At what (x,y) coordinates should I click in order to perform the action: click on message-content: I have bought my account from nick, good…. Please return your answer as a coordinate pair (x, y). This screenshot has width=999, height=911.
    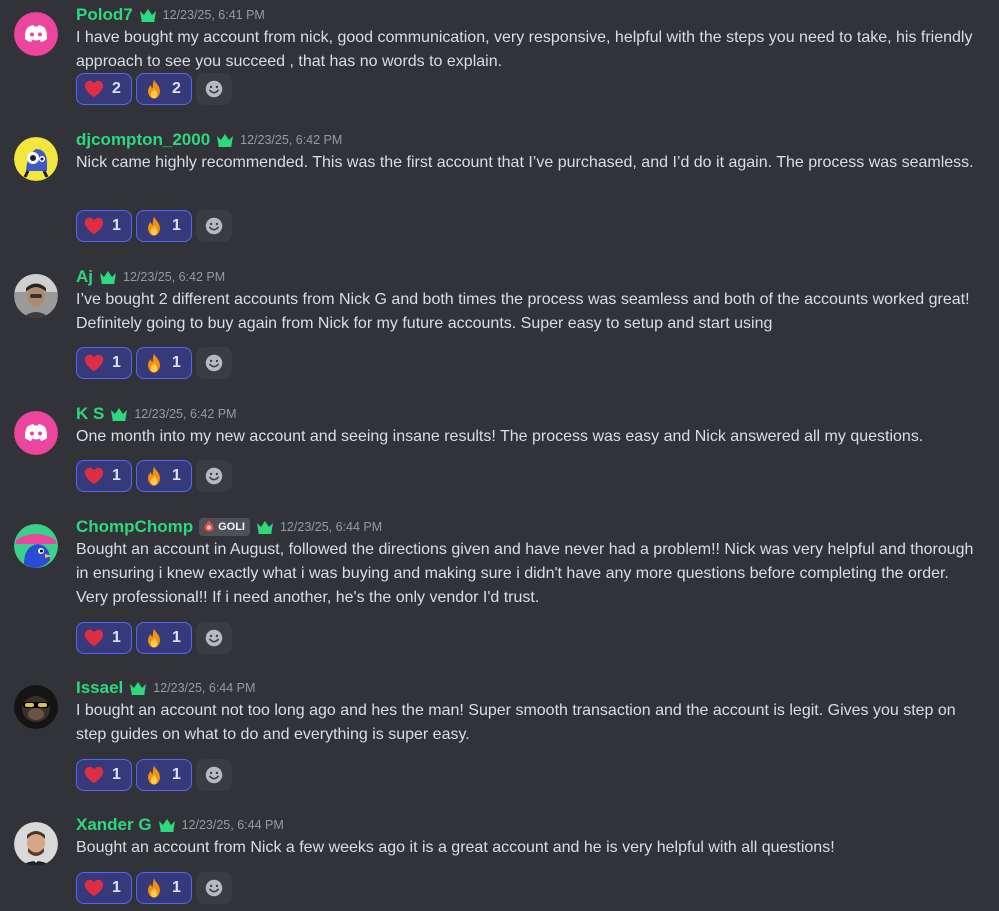
    Looking at the image, I should click on (524, 49).